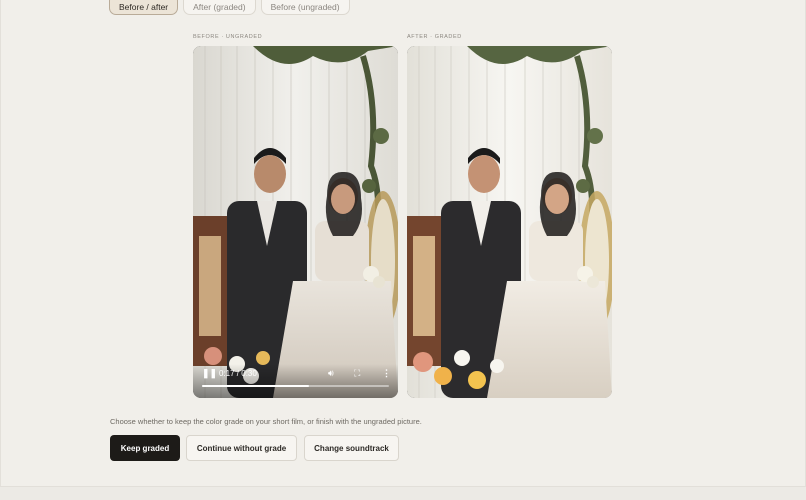  Describe the element at coordinates (434, 37) in the screenshot. I see `after-caption: AFTER · GRADED` at that location.